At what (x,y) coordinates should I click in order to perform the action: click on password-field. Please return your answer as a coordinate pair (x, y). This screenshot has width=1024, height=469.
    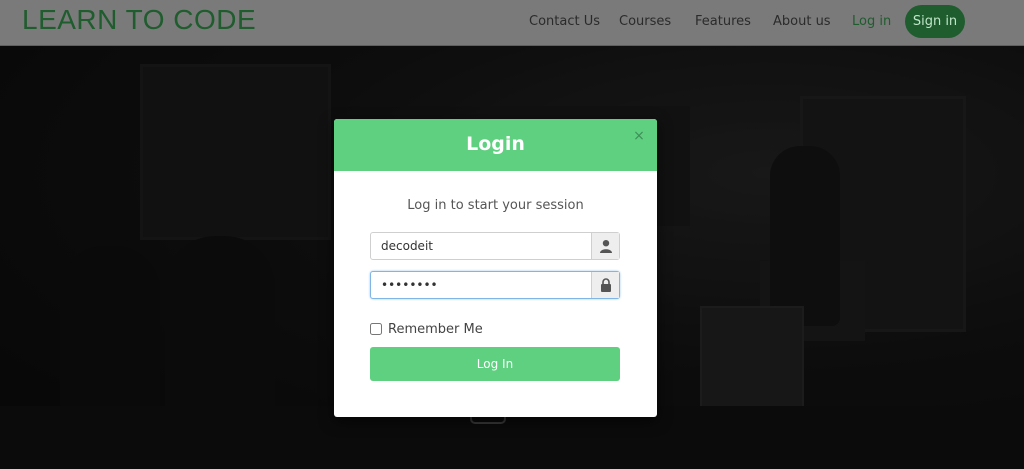
    Looking at the image, I should click on (495, 285).